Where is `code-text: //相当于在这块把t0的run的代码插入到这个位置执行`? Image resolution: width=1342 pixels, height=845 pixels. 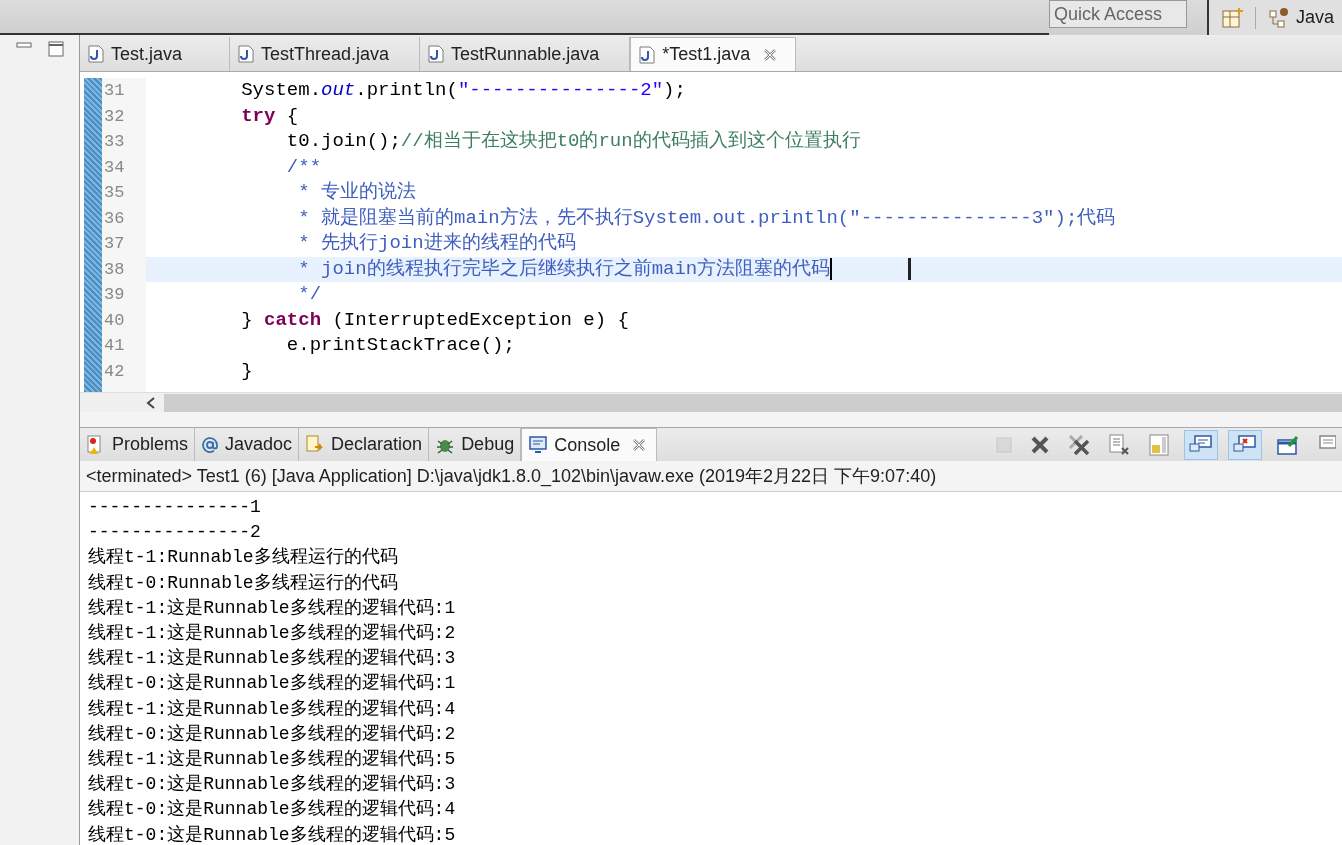
code-text: //相当于在这块把t0的run的代码插入到这个位置执行 is located at coordinates (630, 141).